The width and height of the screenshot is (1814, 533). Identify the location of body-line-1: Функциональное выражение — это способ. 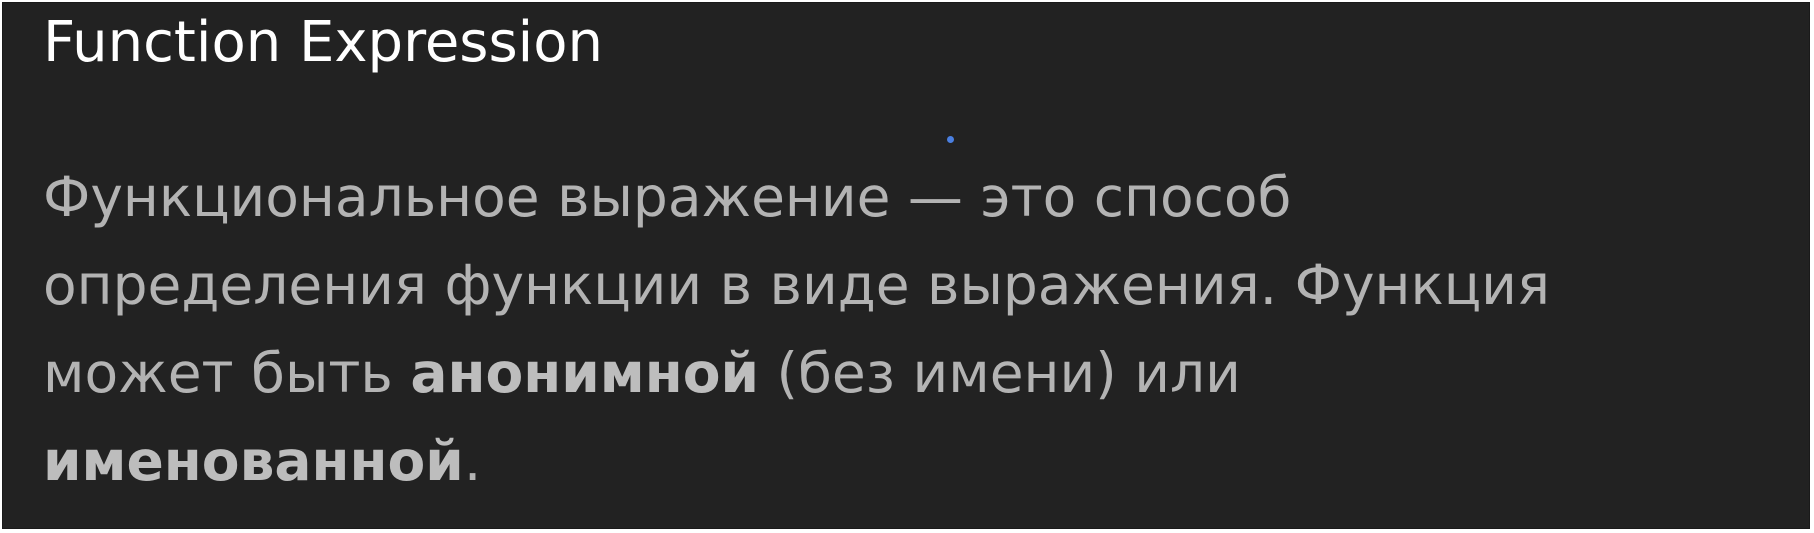
(667, 197).